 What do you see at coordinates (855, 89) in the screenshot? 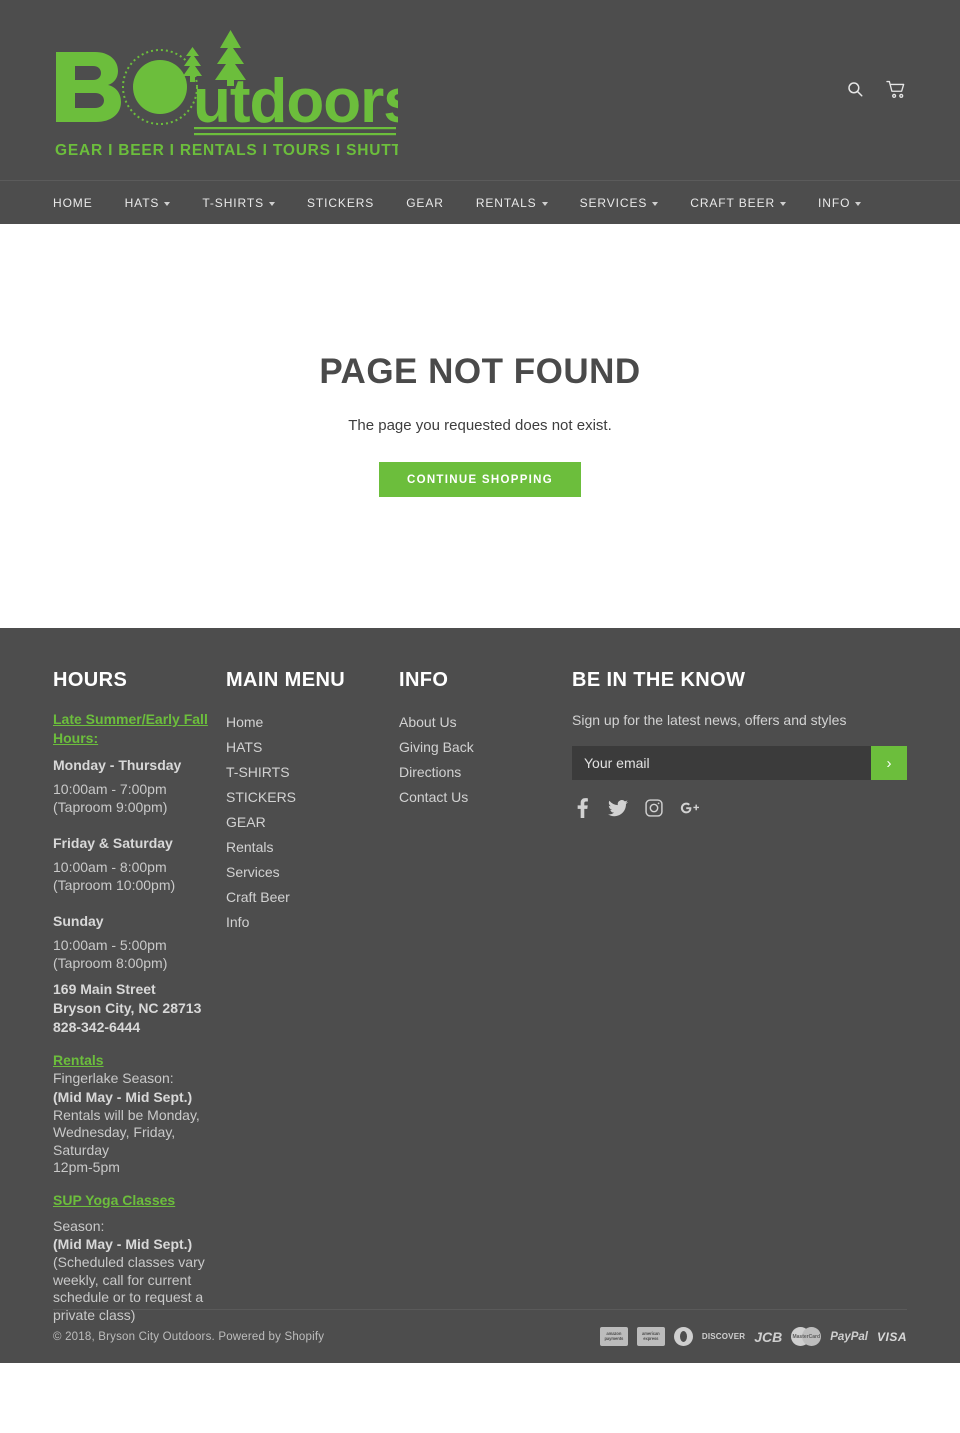
I see `search-icon` at bounding box center [855, 89].